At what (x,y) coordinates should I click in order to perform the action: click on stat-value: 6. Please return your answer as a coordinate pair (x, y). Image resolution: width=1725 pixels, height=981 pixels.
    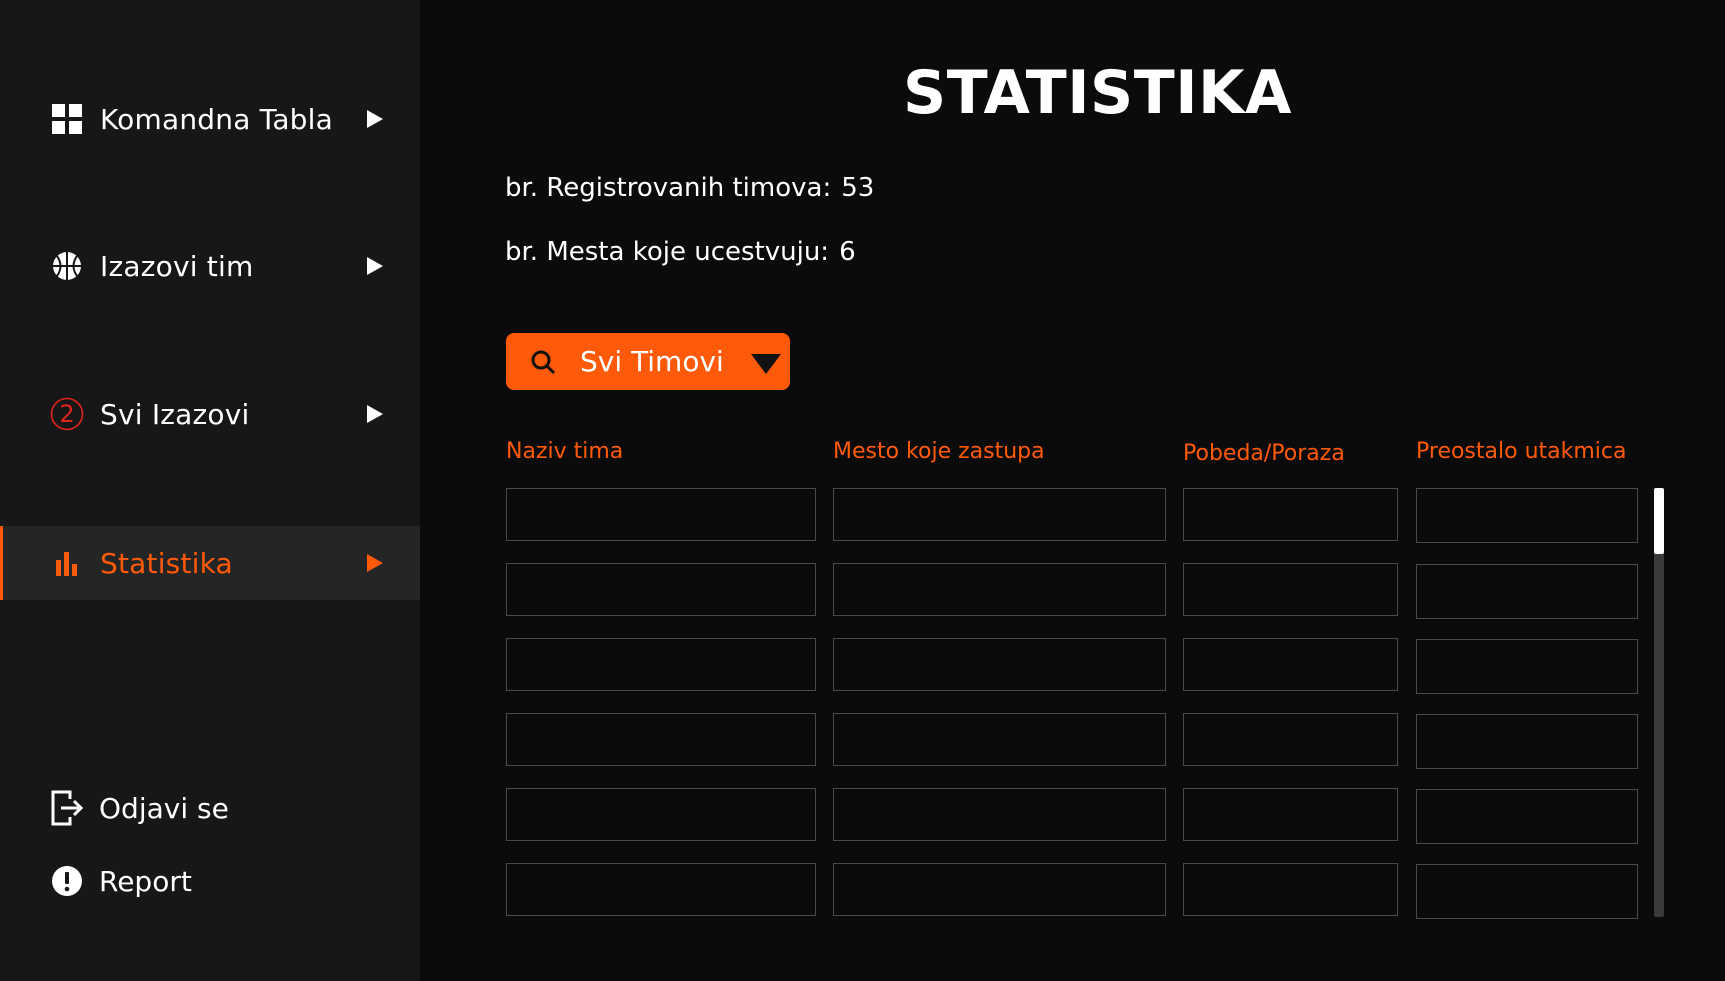
    Looking at the image, I should click on (847, 252).